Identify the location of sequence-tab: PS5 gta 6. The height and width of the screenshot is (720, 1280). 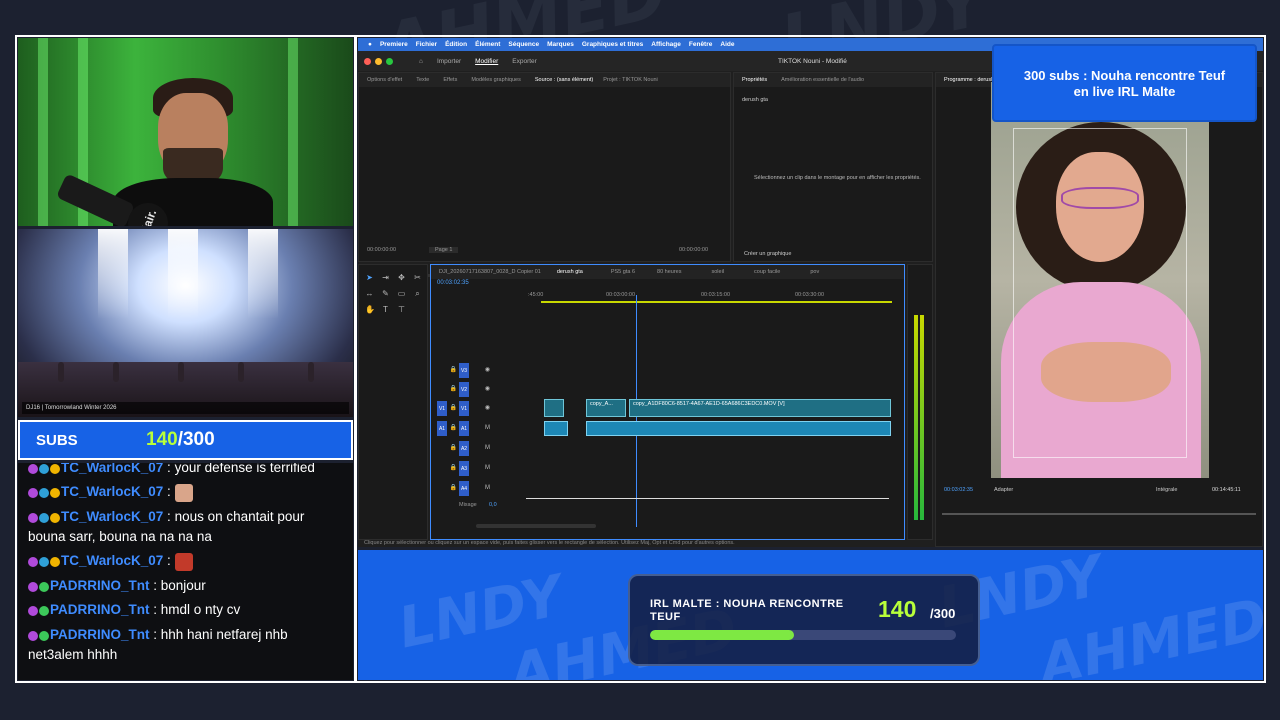
(623, 272).